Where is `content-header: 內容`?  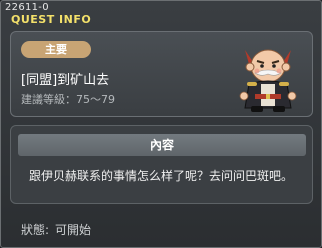
content-header: 內容 is located at coordinates (162, 145).